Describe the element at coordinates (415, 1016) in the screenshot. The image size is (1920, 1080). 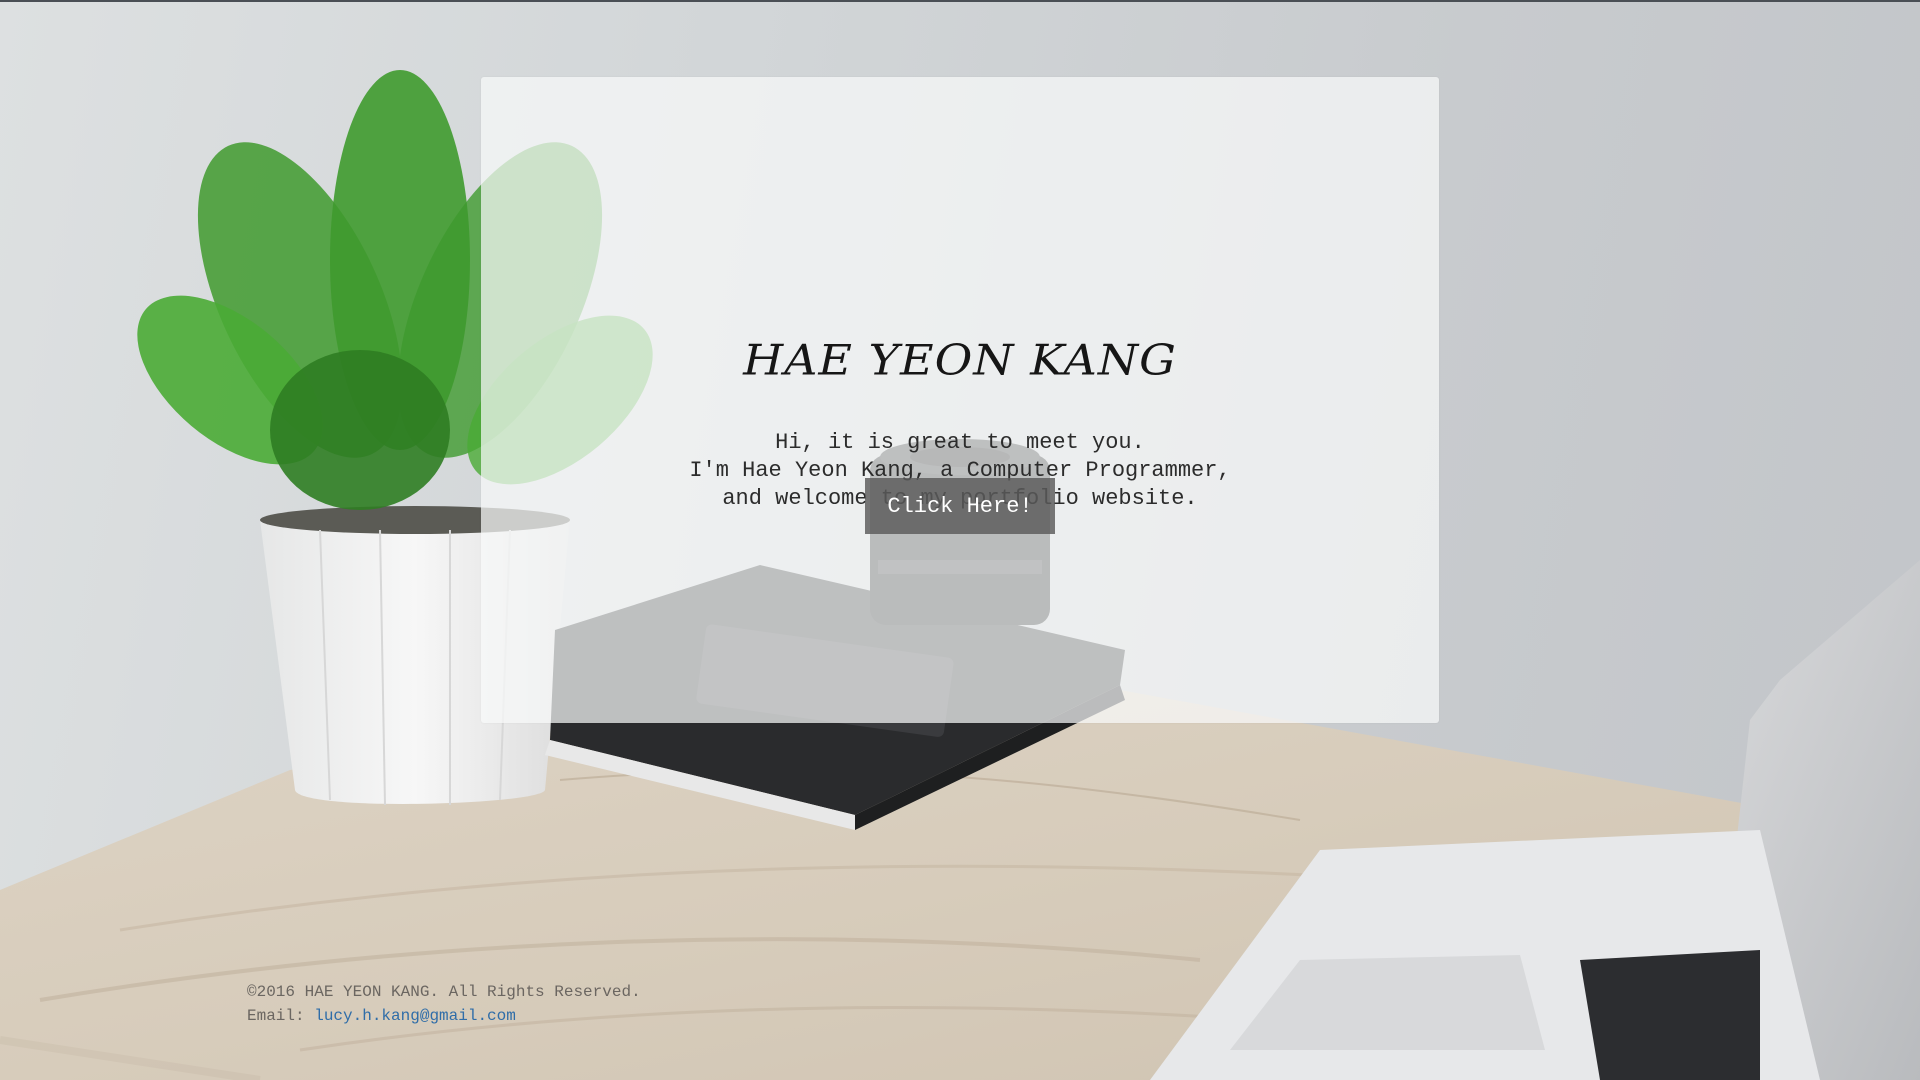
I see `email-link: lucy.h.kang@gmail.com` at that location.